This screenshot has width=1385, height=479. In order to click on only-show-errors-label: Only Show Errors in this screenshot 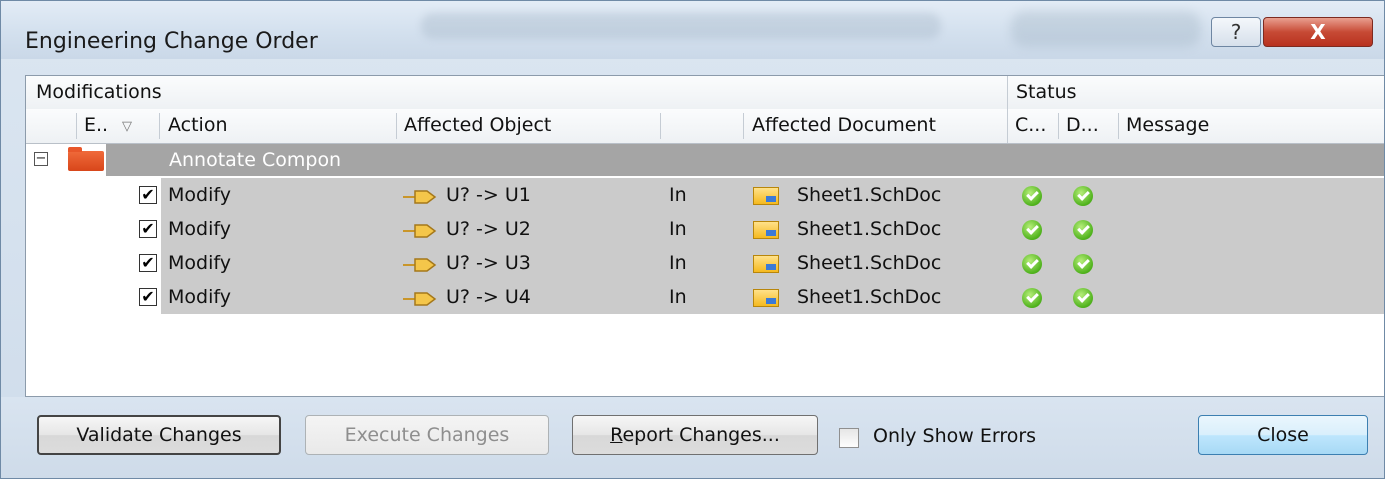, I will do `click(954, 436)`.